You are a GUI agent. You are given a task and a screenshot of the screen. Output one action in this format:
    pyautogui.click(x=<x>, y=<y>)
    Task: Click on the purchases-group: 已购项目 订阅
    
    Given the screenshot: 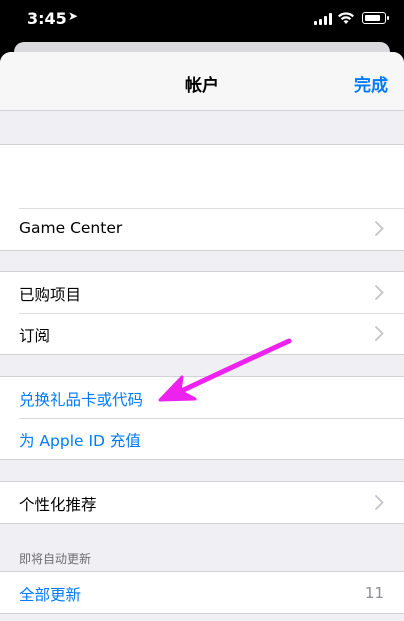 What is the action you would take?
    pyautogui.click(x=202, y=313)
    